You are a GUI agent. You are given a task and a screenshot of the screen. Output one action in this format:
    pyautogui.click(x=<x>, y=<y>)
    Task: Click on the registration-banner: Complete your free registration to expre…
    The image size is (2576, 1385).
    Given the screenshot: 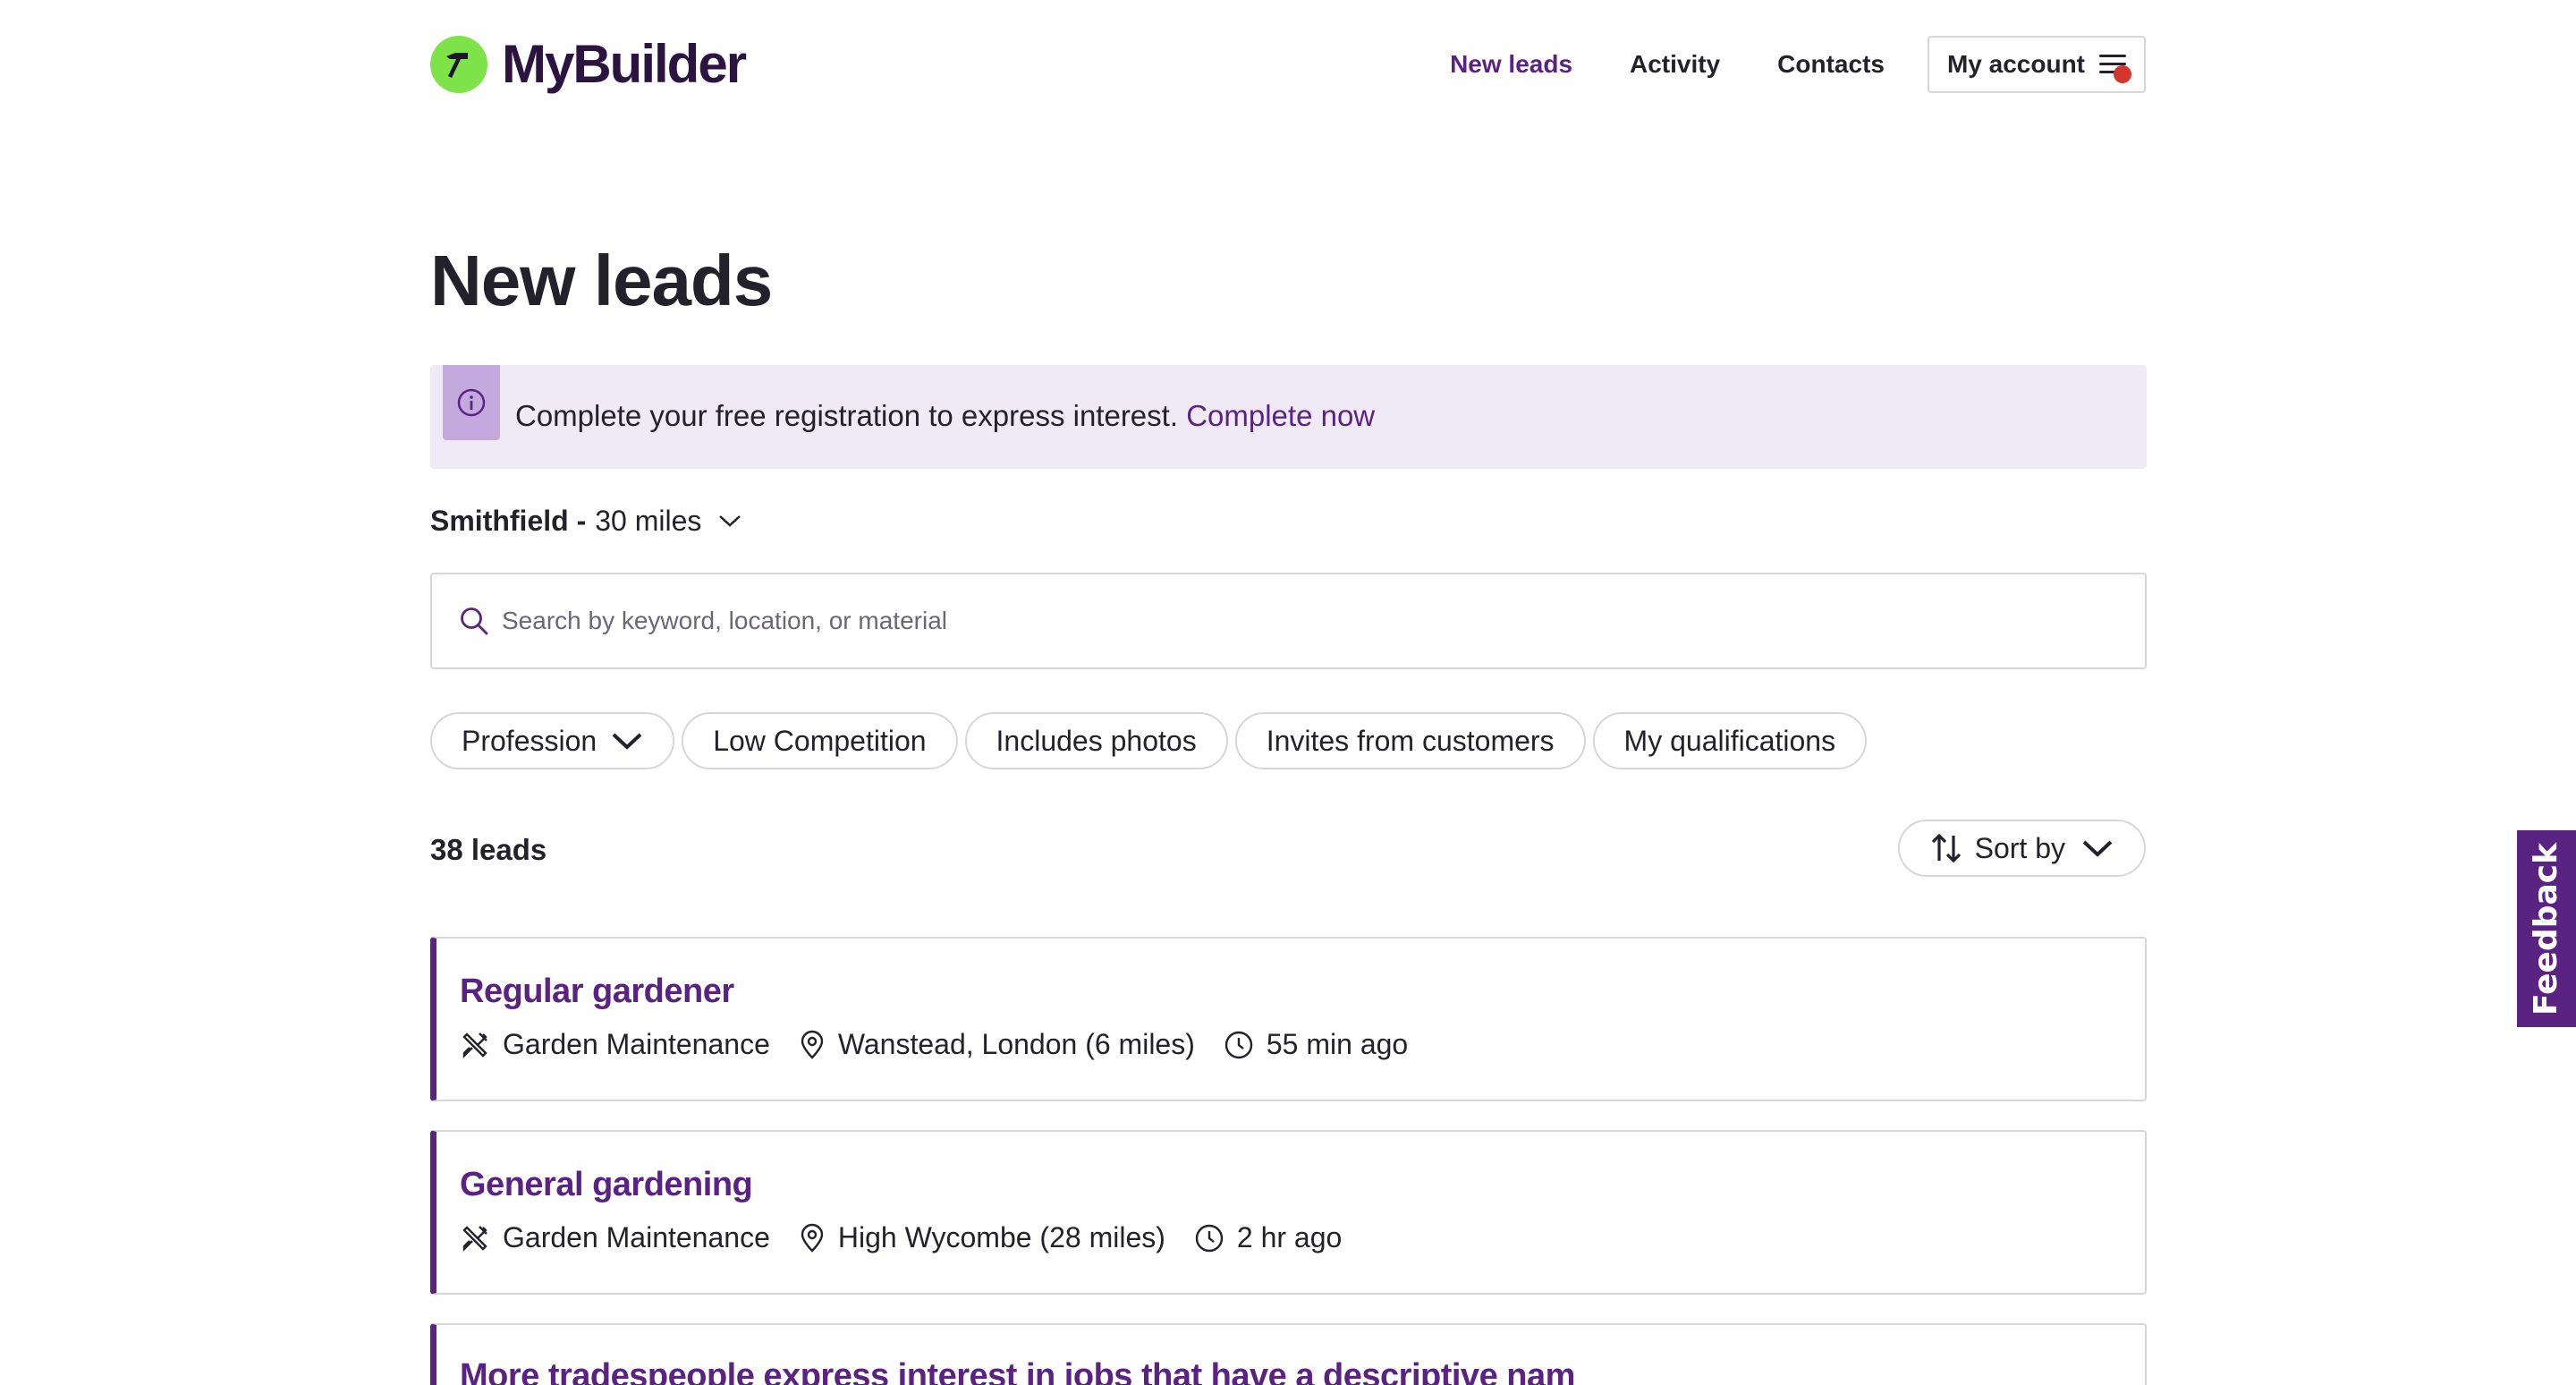 What is the action you would take?
    pyautogui.click(x=1288, y=417)
    